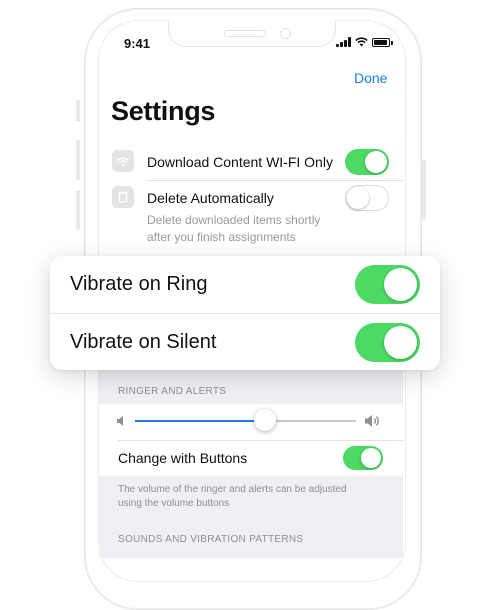  Describe the element at coordinates (210, 198) in the screenshot. I see `delete-automatically-label: Delete Automatically` at that location.